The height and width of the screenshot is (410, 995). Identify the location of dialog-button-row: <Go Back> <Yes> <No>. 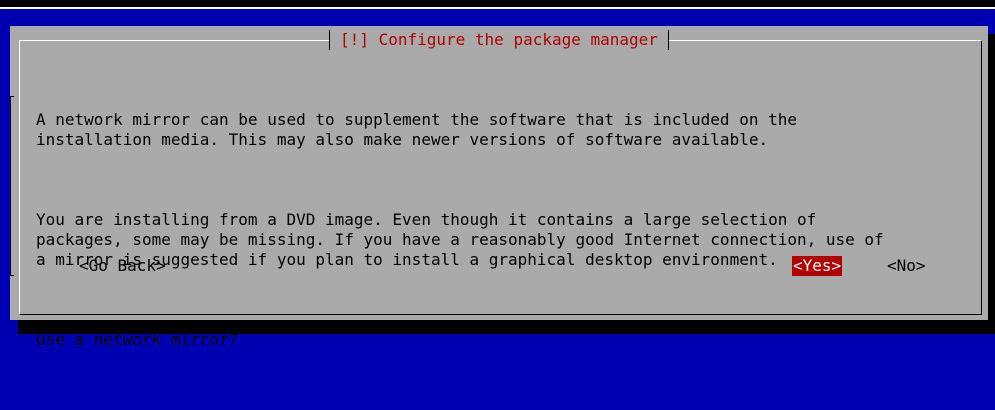
(499, 267).